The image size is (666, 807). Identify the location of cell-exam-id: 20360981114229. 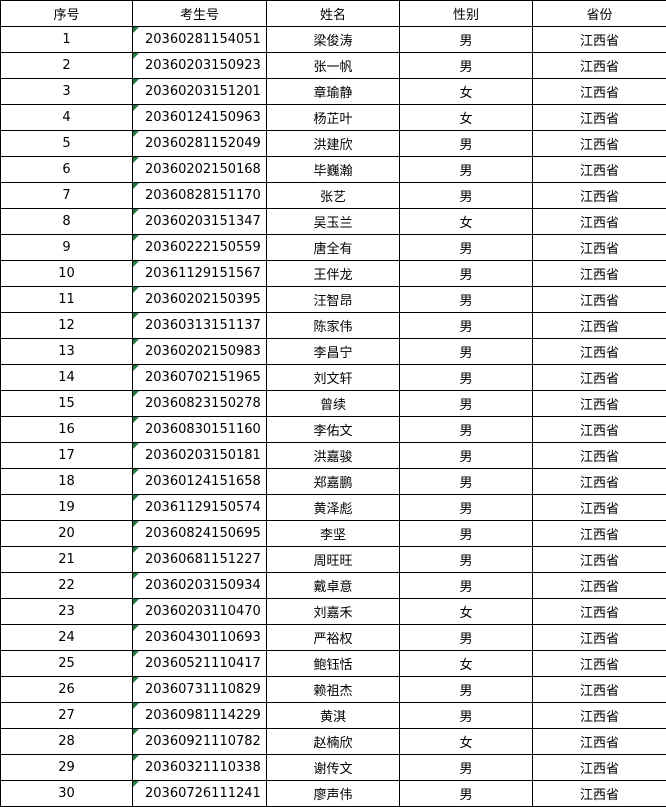
(199, 715).